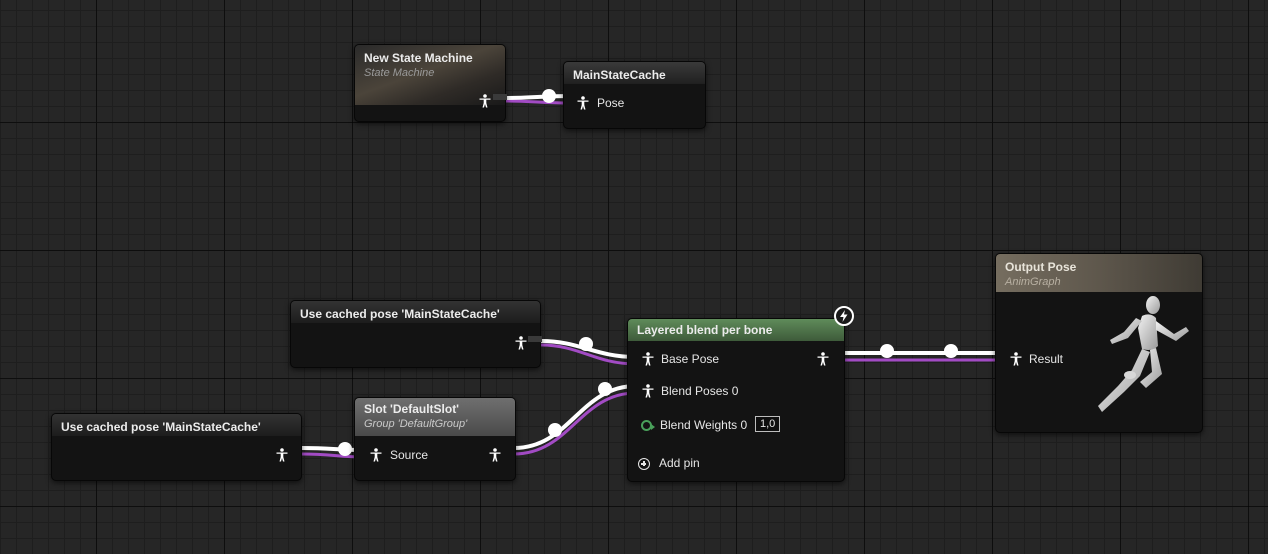 The image size is (1268, 554). I want to click on node-title: Layered blend per bone, so click(705, 330).